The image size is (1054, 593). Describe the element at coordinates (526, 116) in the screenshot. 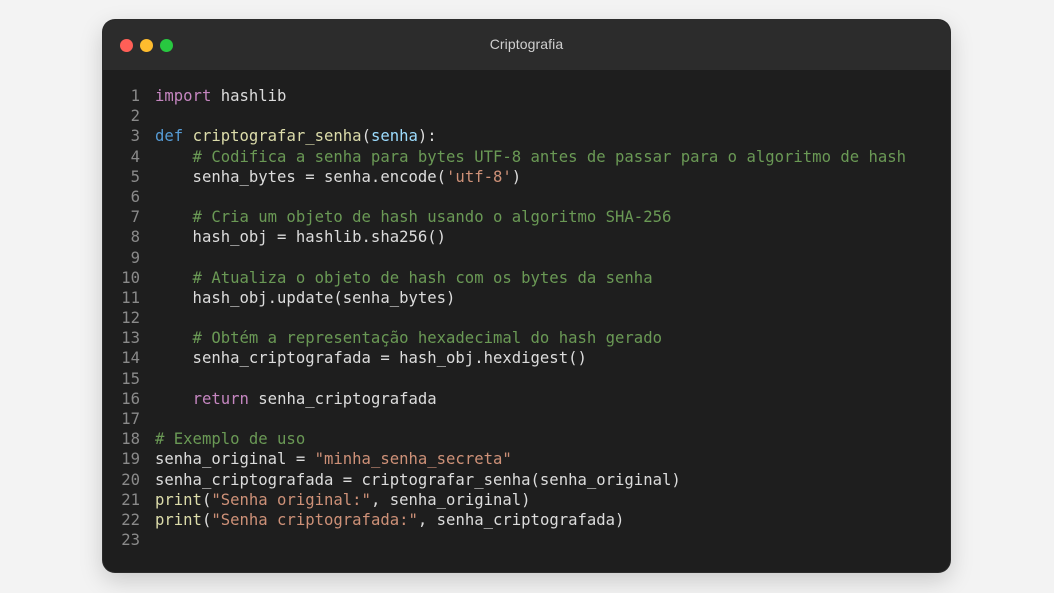

I see `code-line: 2` at that location.